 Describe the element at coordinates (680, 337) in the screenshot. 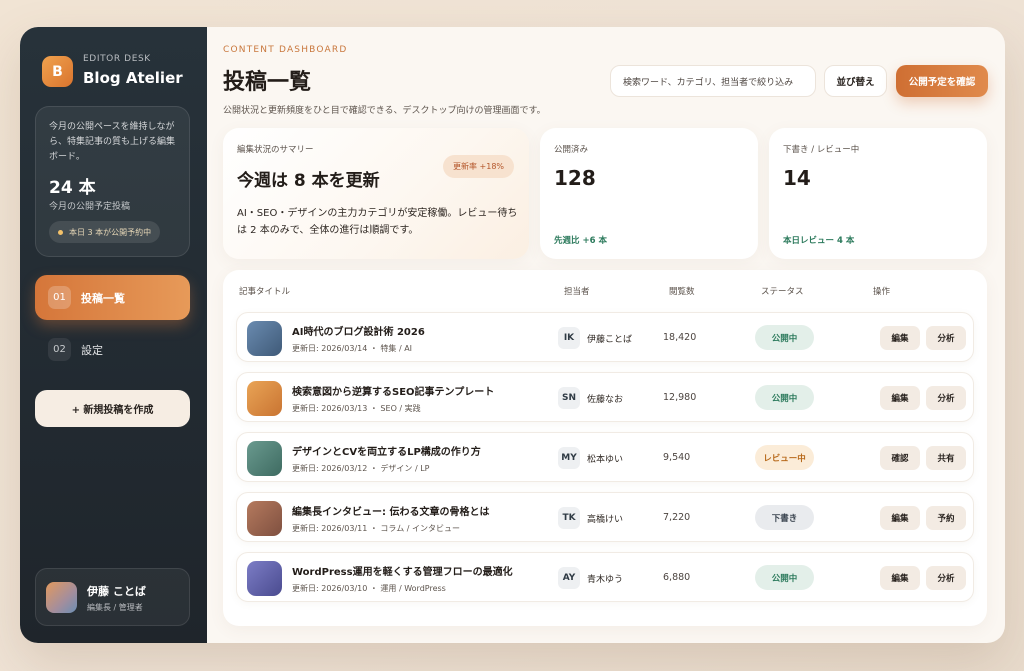

I see `view-count: 18,420` at that location.